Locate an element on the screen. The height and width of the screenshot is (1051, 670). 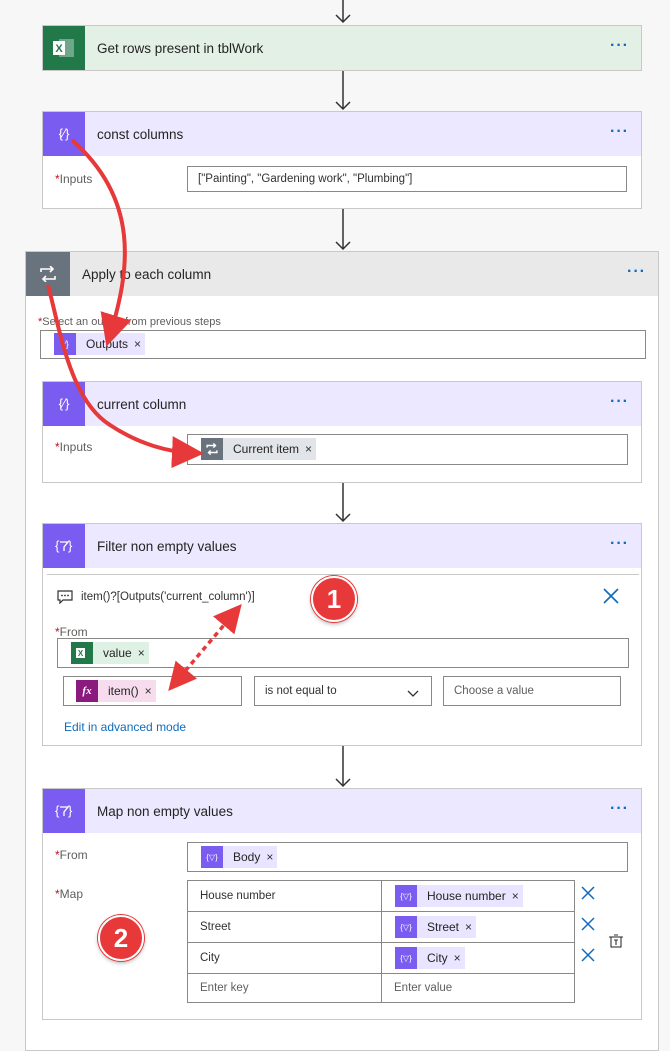
function-icon: fx is located at coordinates (87, 691).